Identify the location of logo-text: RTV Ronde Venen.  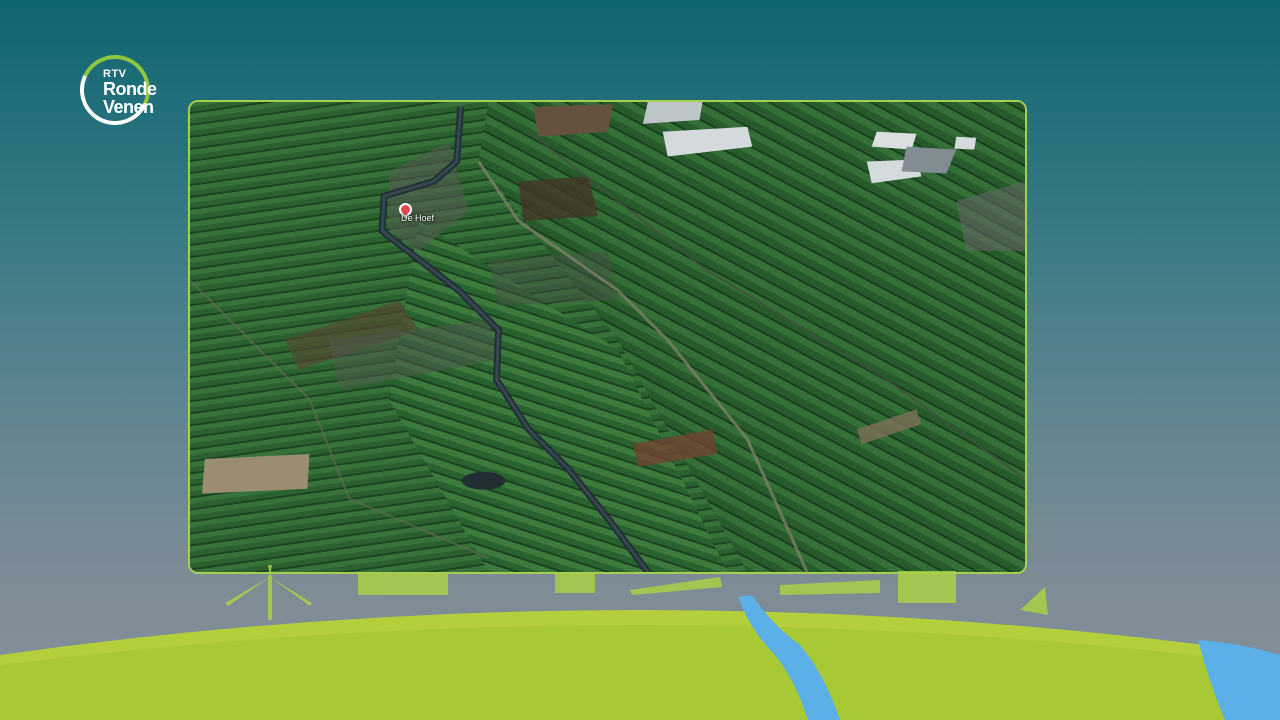
(130, 93).